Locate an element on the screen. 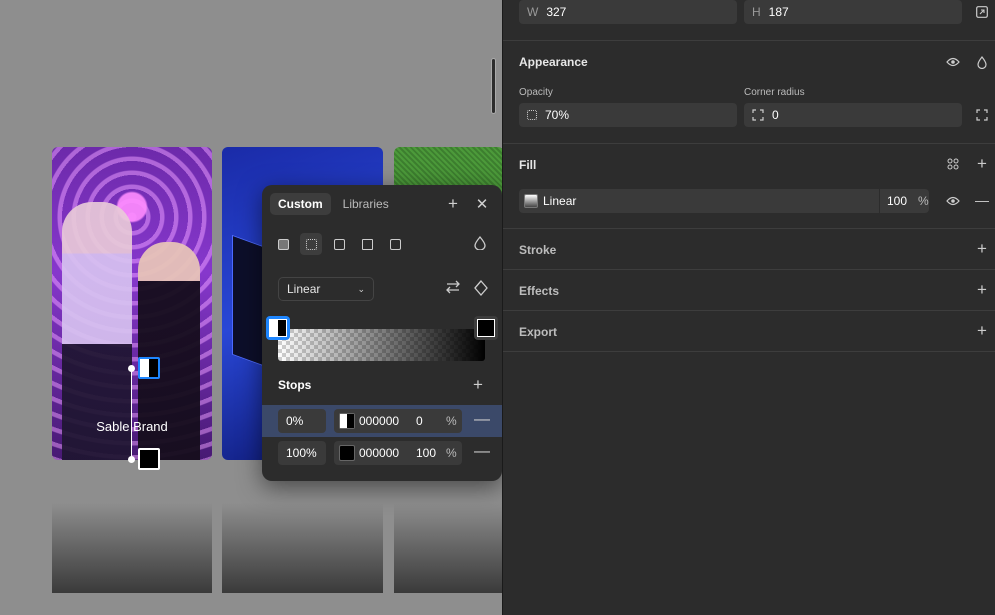 This screenshot has width=995, height=615. height-field: H 187 is located at coordinates (853, 12).